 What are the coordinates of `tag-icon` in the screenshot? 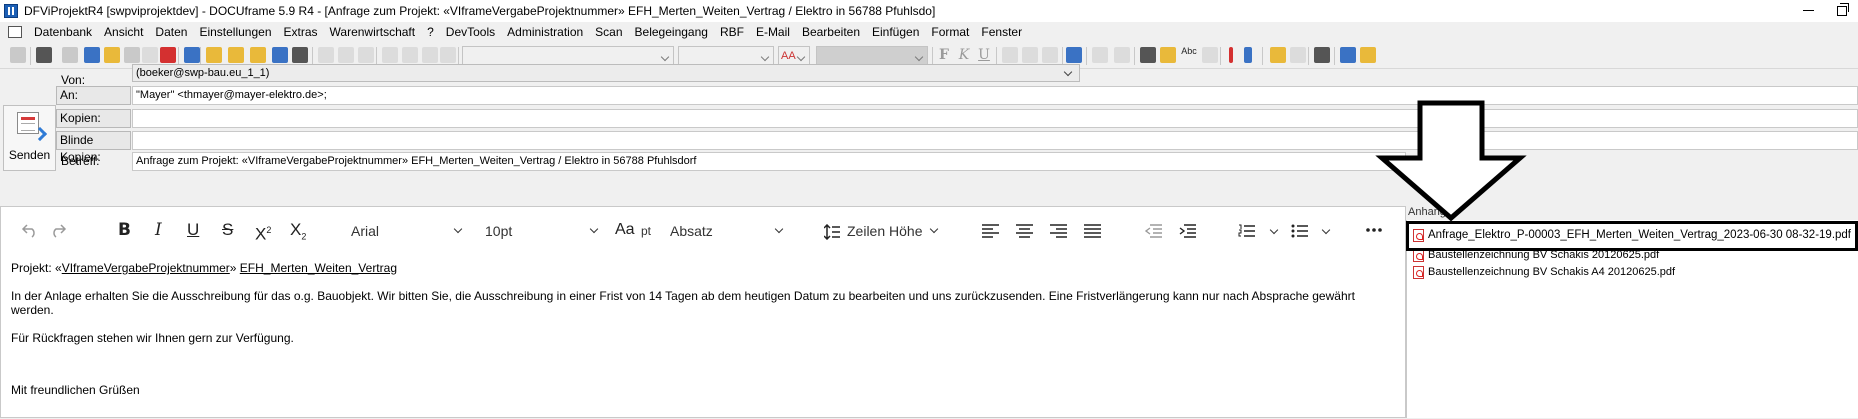 It's located at (132, 55).